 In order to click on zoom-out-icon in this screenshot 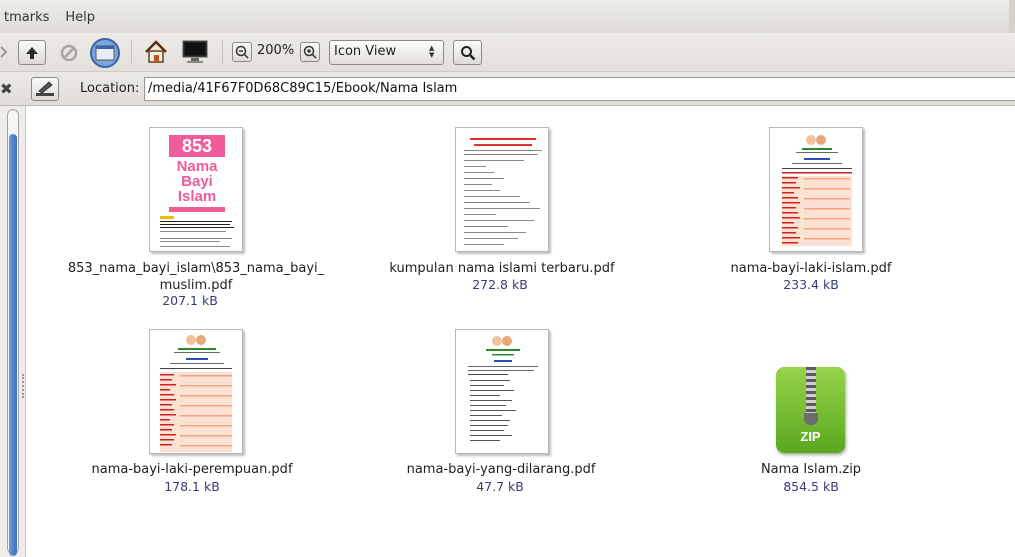, I will do `click(242, 52)`.